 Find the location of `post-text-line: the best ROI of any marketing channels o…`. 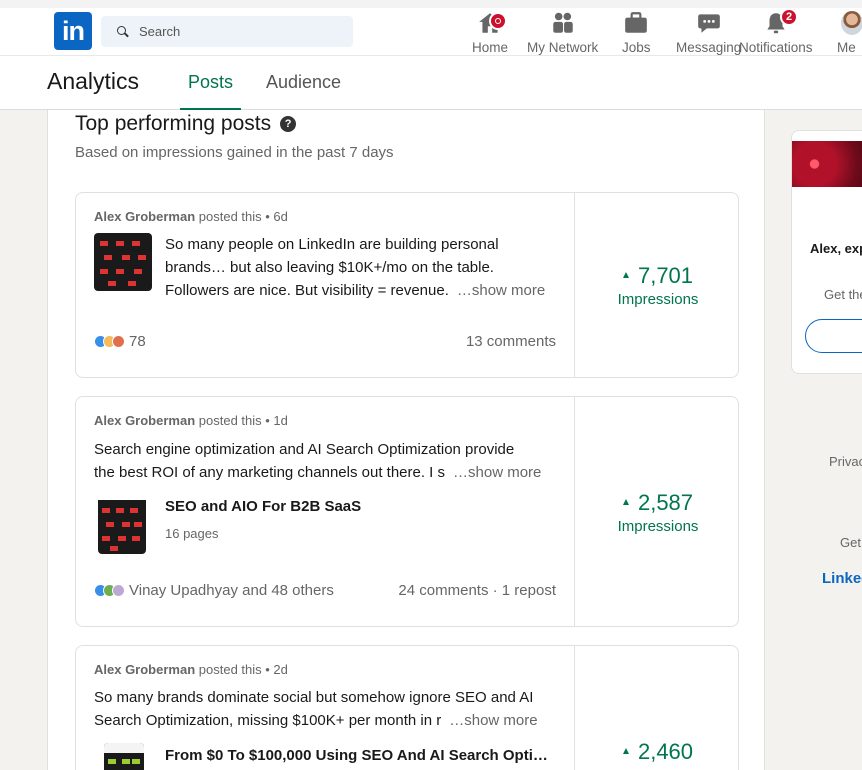

post-text-line: the best ROI of any marketing channels o… is located at coordinates (270, 472).